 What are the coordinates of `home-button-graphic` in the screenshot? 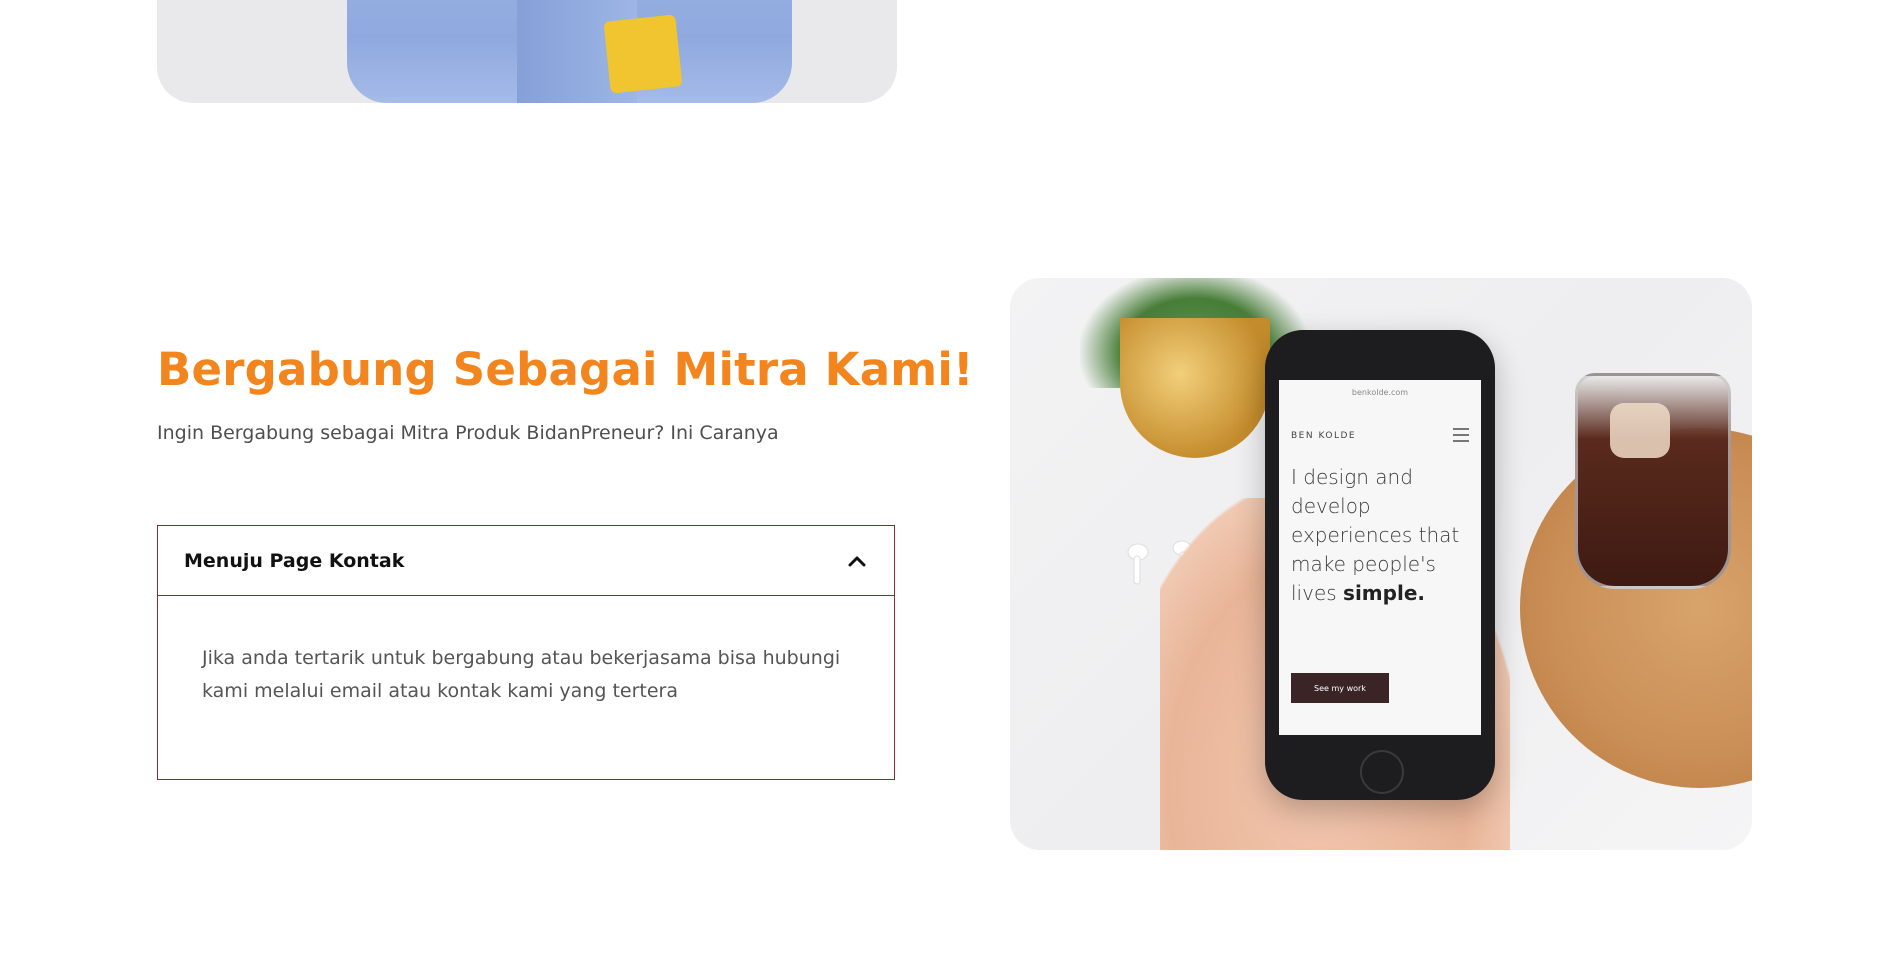 It's located at (1382, 772).